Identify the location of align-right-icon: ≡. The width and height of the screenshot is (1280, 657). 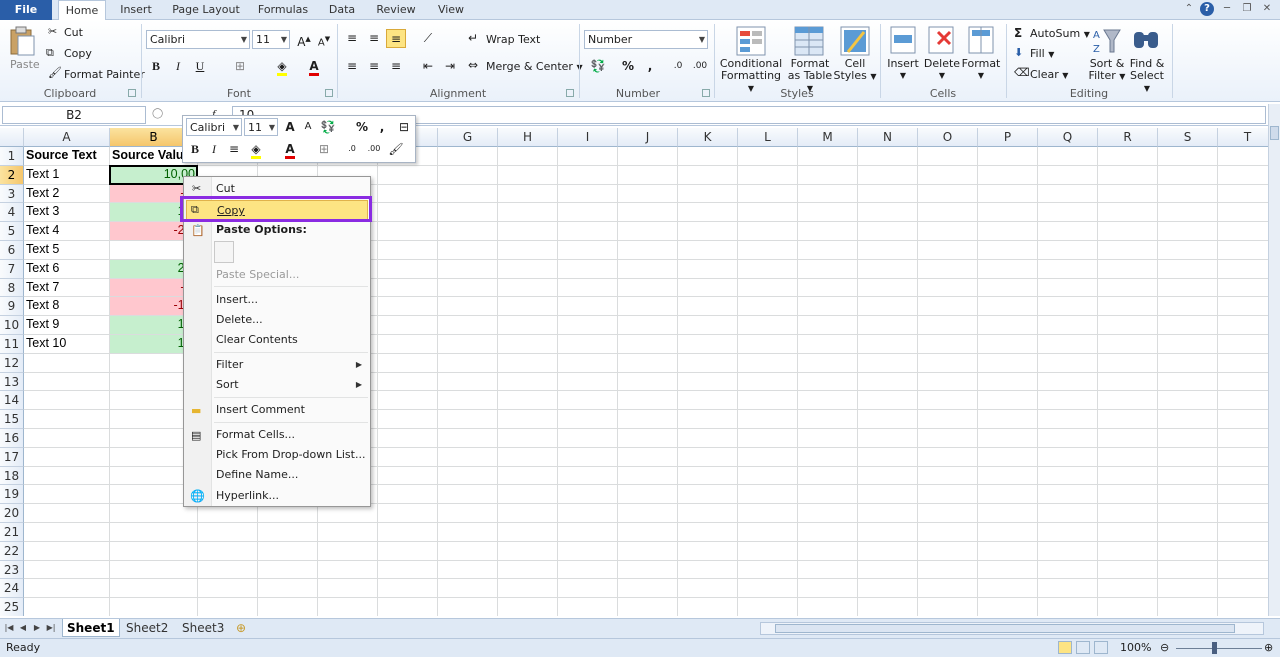
(396, 66).